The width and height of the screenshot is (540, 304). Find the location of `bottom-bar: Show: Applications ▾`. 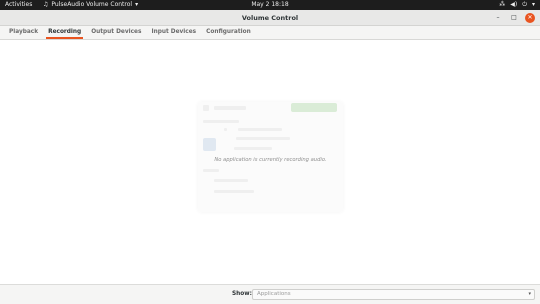

bottom-bar: Show: Applications ▾ is located at coordinates (270, 294).